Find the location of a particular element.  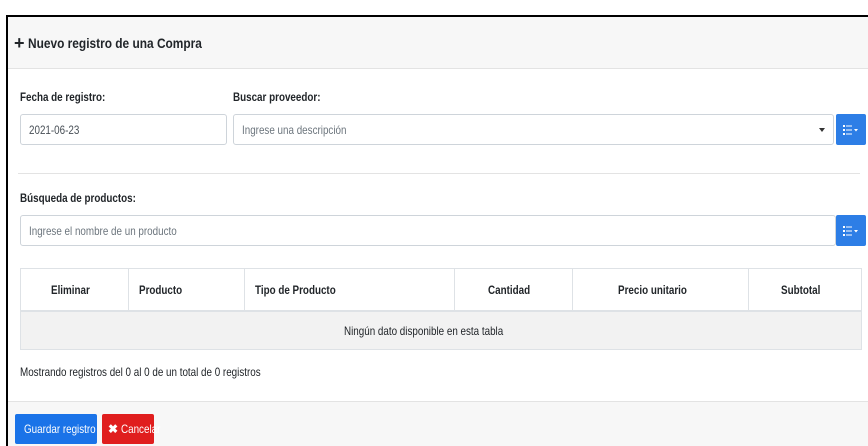

productos-list-button is located at coordinates (851, 230).